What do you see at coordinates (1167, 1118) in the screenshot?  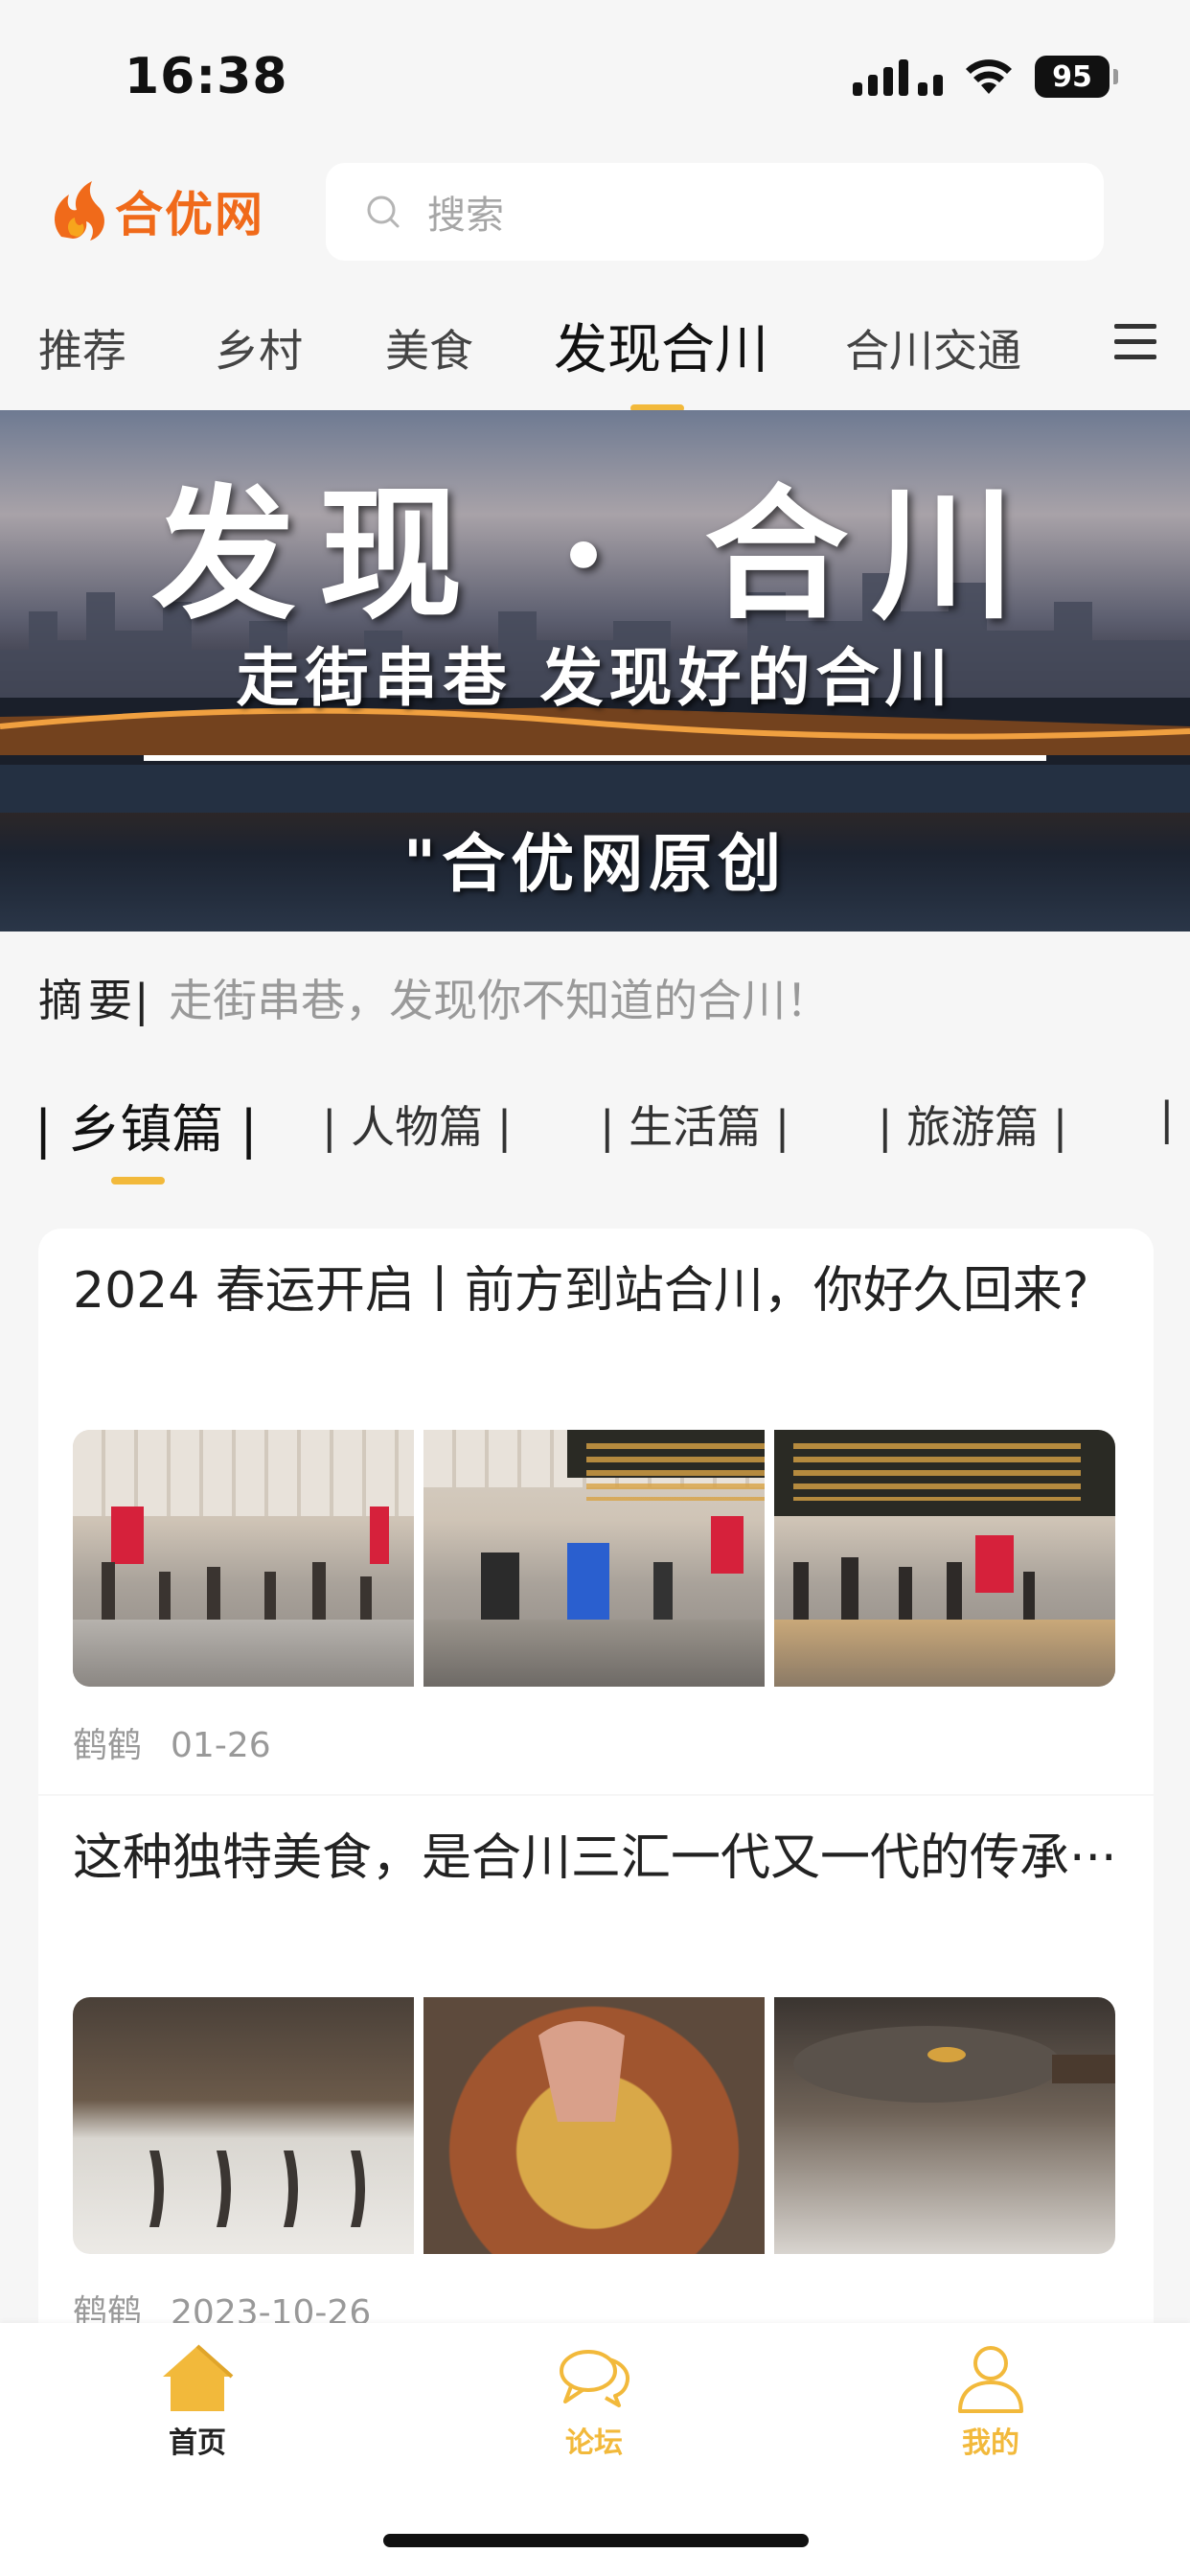 I see `tab-more: |` at bounding box center [1167, 1118].